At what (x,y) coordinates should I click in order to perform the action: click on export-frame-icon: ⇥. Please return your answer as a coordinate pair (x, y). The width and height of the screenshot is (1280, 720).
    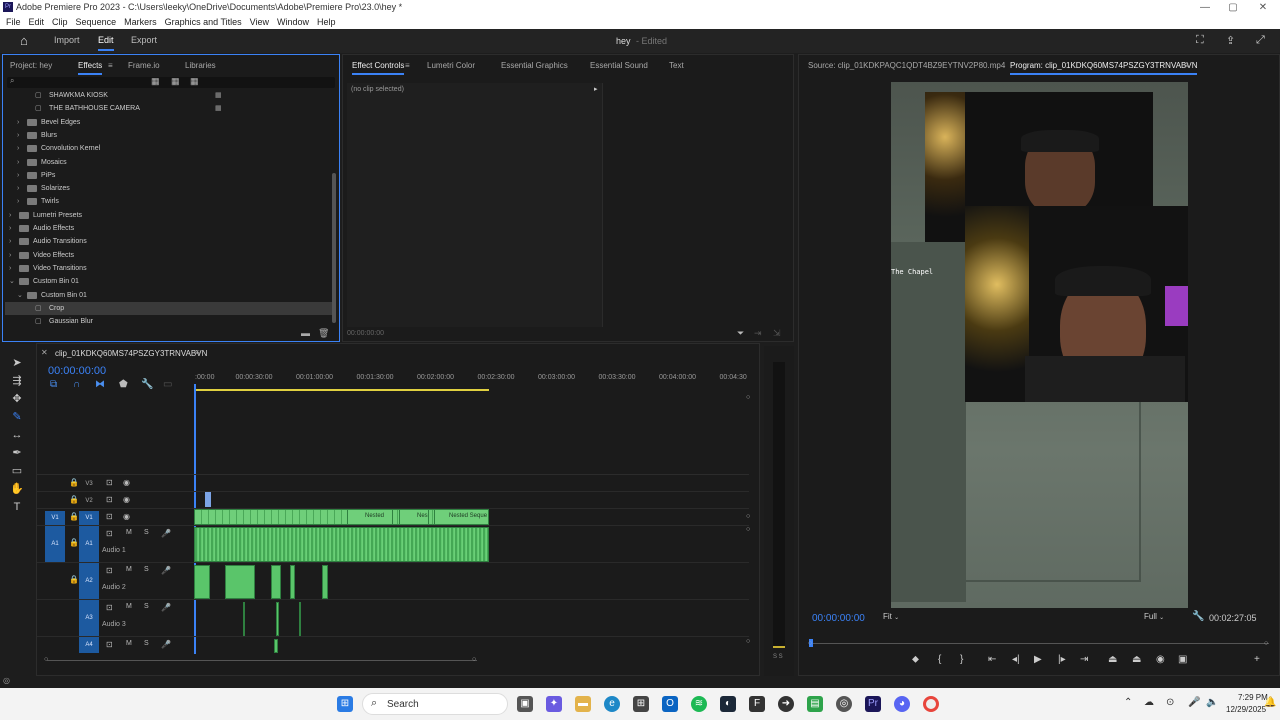
    Looking at the image, I should click on (758, 333).